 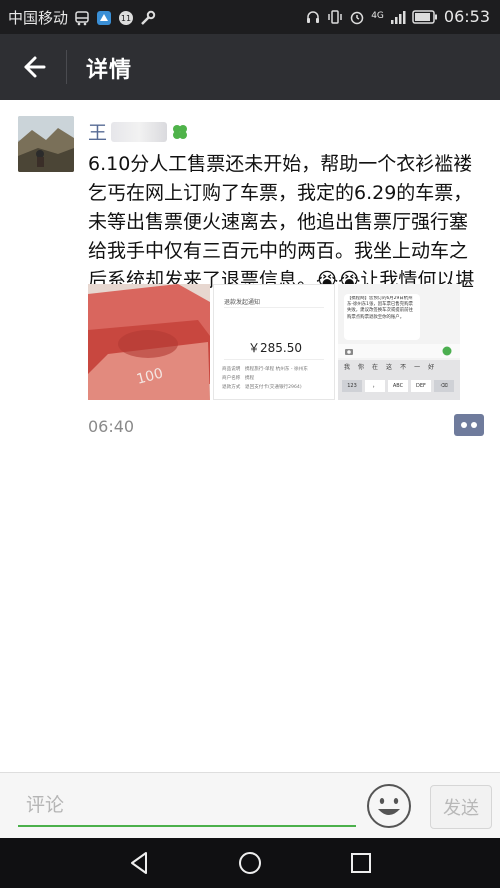 What do you see at coordinates (424, 16) in the screenshot?
I see `battery-icon` at bounding box center [424, 16].